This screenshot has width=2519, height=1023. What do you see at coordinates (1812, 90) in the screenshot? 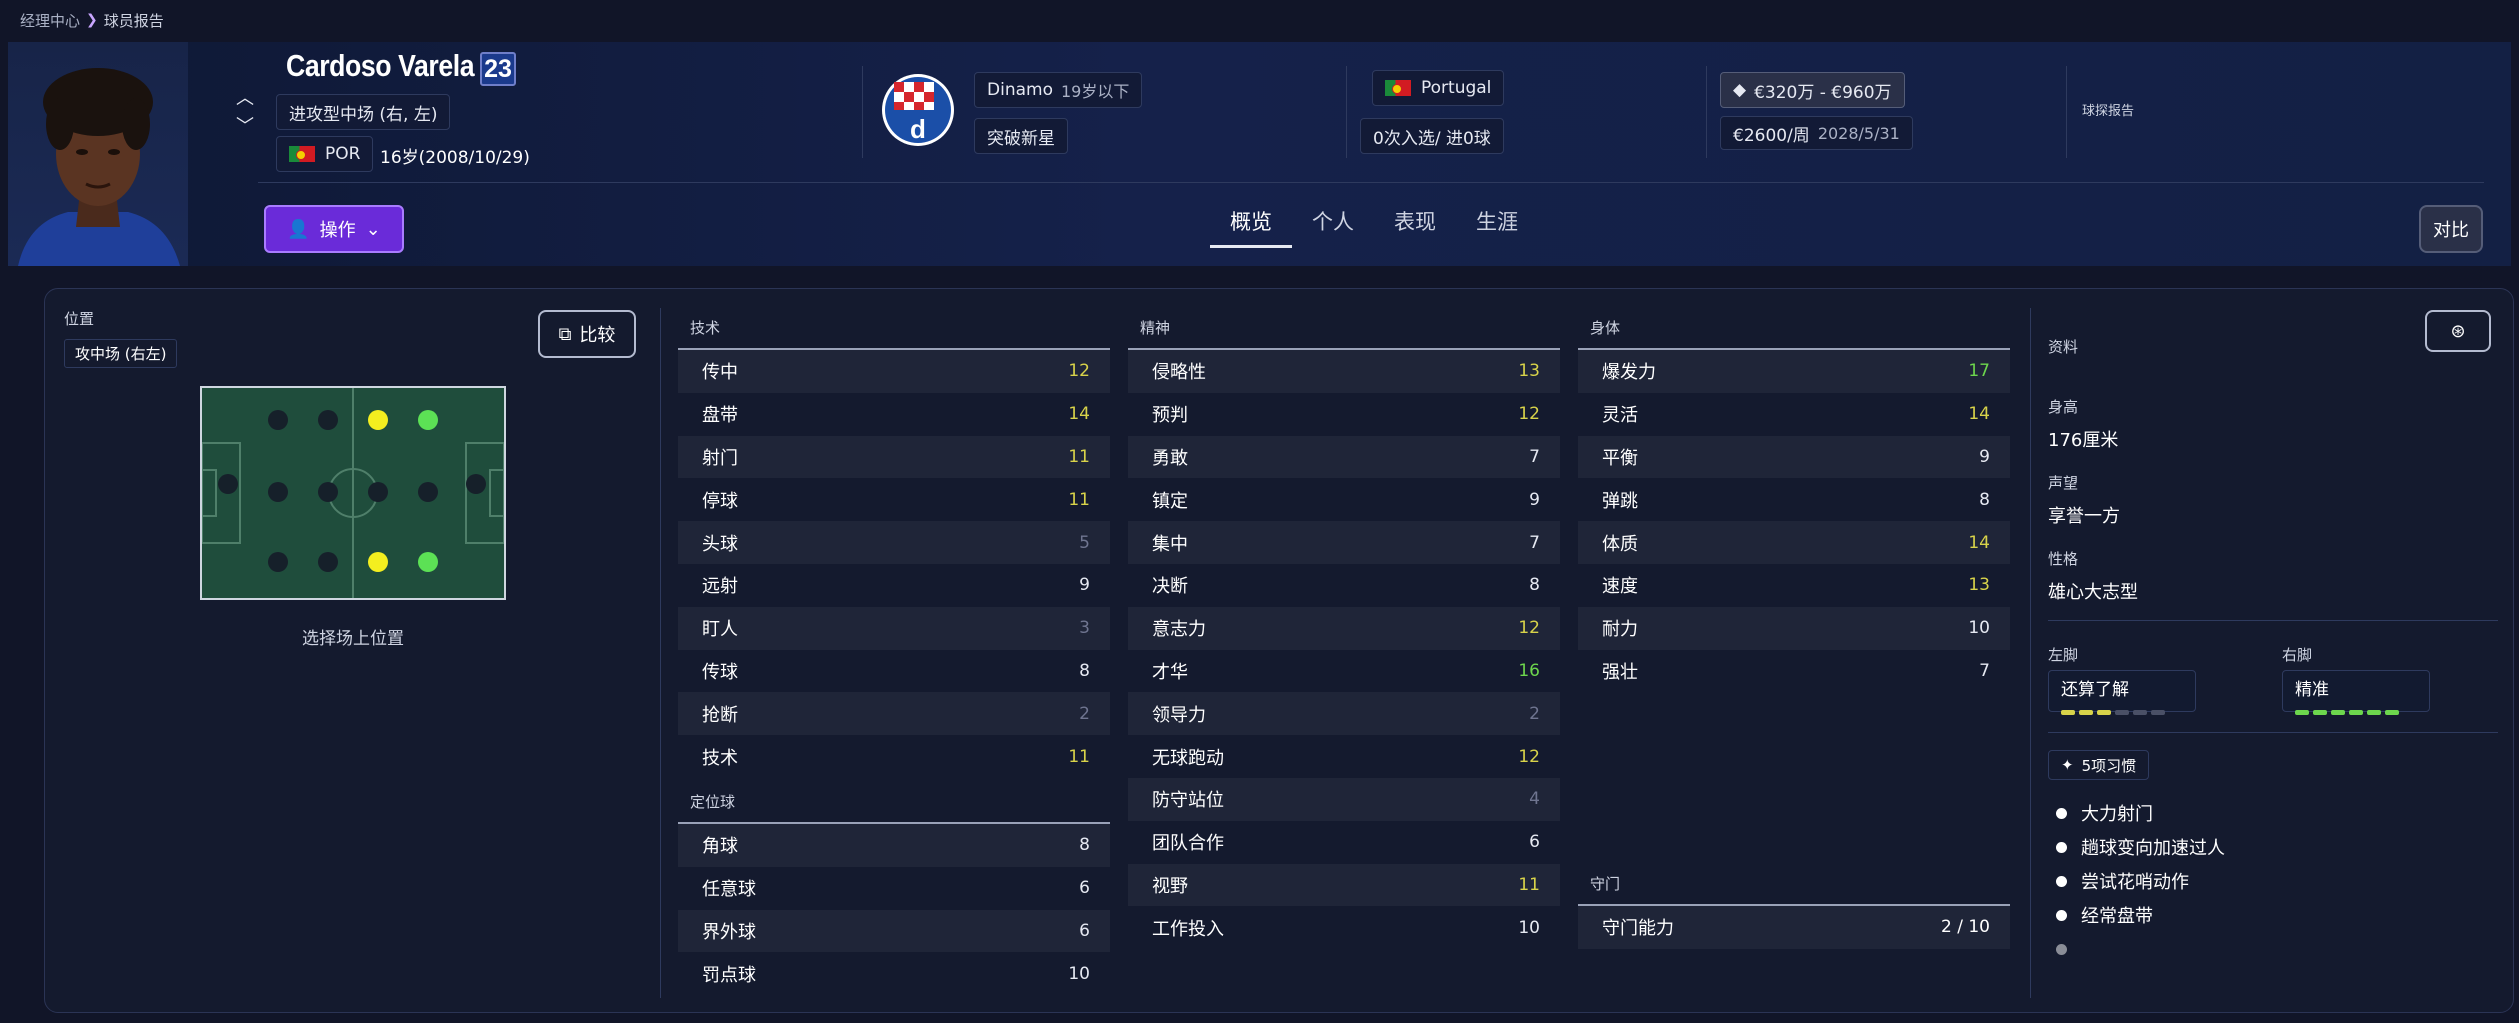
I see `value-chip: ◆ €320万 - €960万` at bounding box center [1812, 90].